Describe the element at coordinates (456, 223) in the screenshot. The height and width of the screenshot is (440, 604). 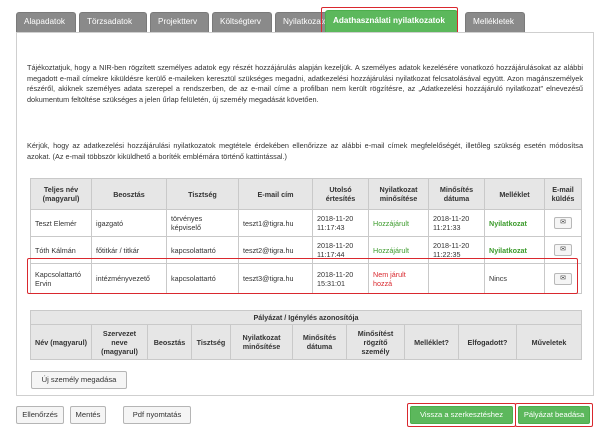
I see `cell-status-date: 2018-11-20 11:21:33` at that location.